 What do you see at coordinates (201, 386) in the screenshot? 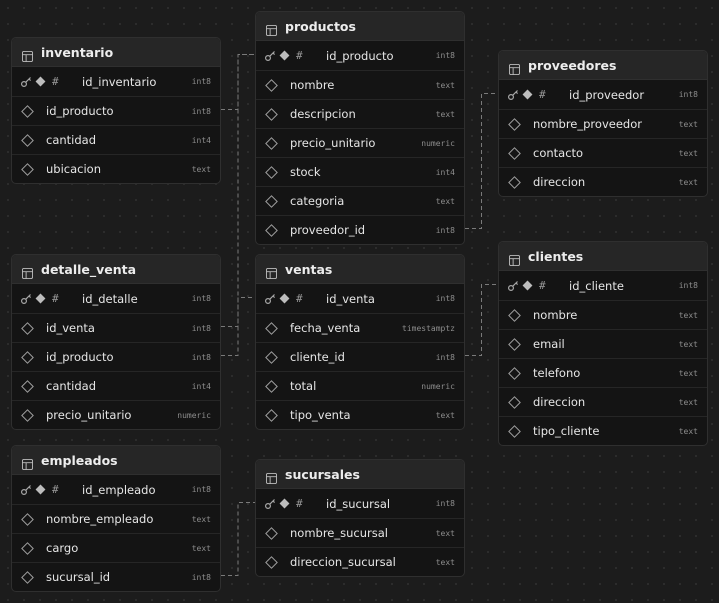
I see `column-type: int4` at bounding box center [201, 386].